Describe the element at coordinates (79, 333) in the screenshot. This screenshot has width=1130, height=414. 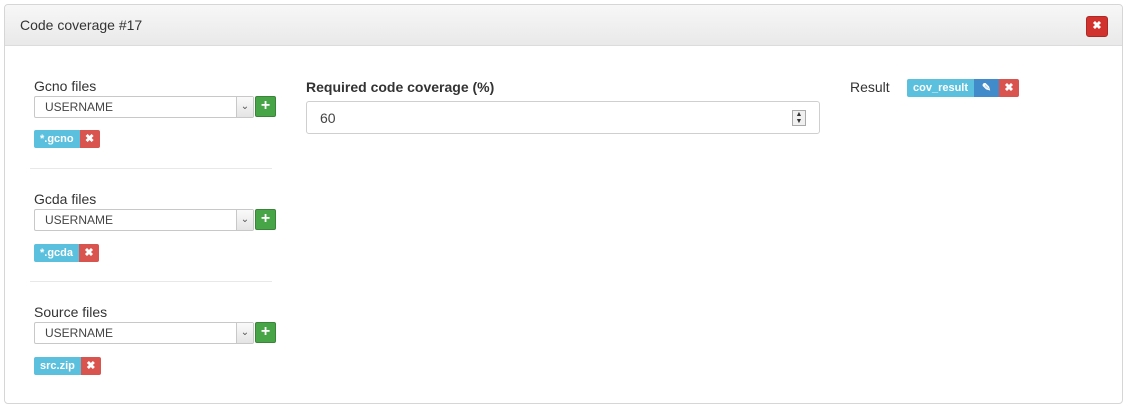
I see `source-select-value: USERNAME` at that location.